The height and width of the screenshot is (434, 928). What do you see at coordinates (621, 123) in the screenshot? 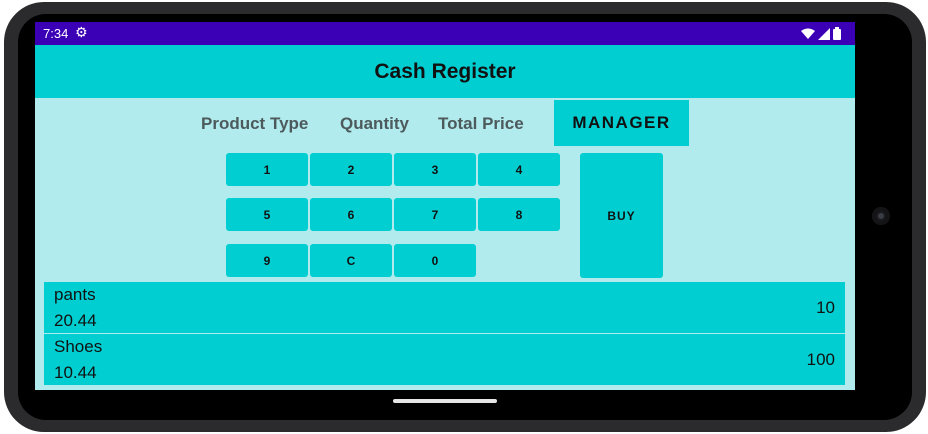
I see `manager-button: MANAGER` at bounding box center [621, 123].